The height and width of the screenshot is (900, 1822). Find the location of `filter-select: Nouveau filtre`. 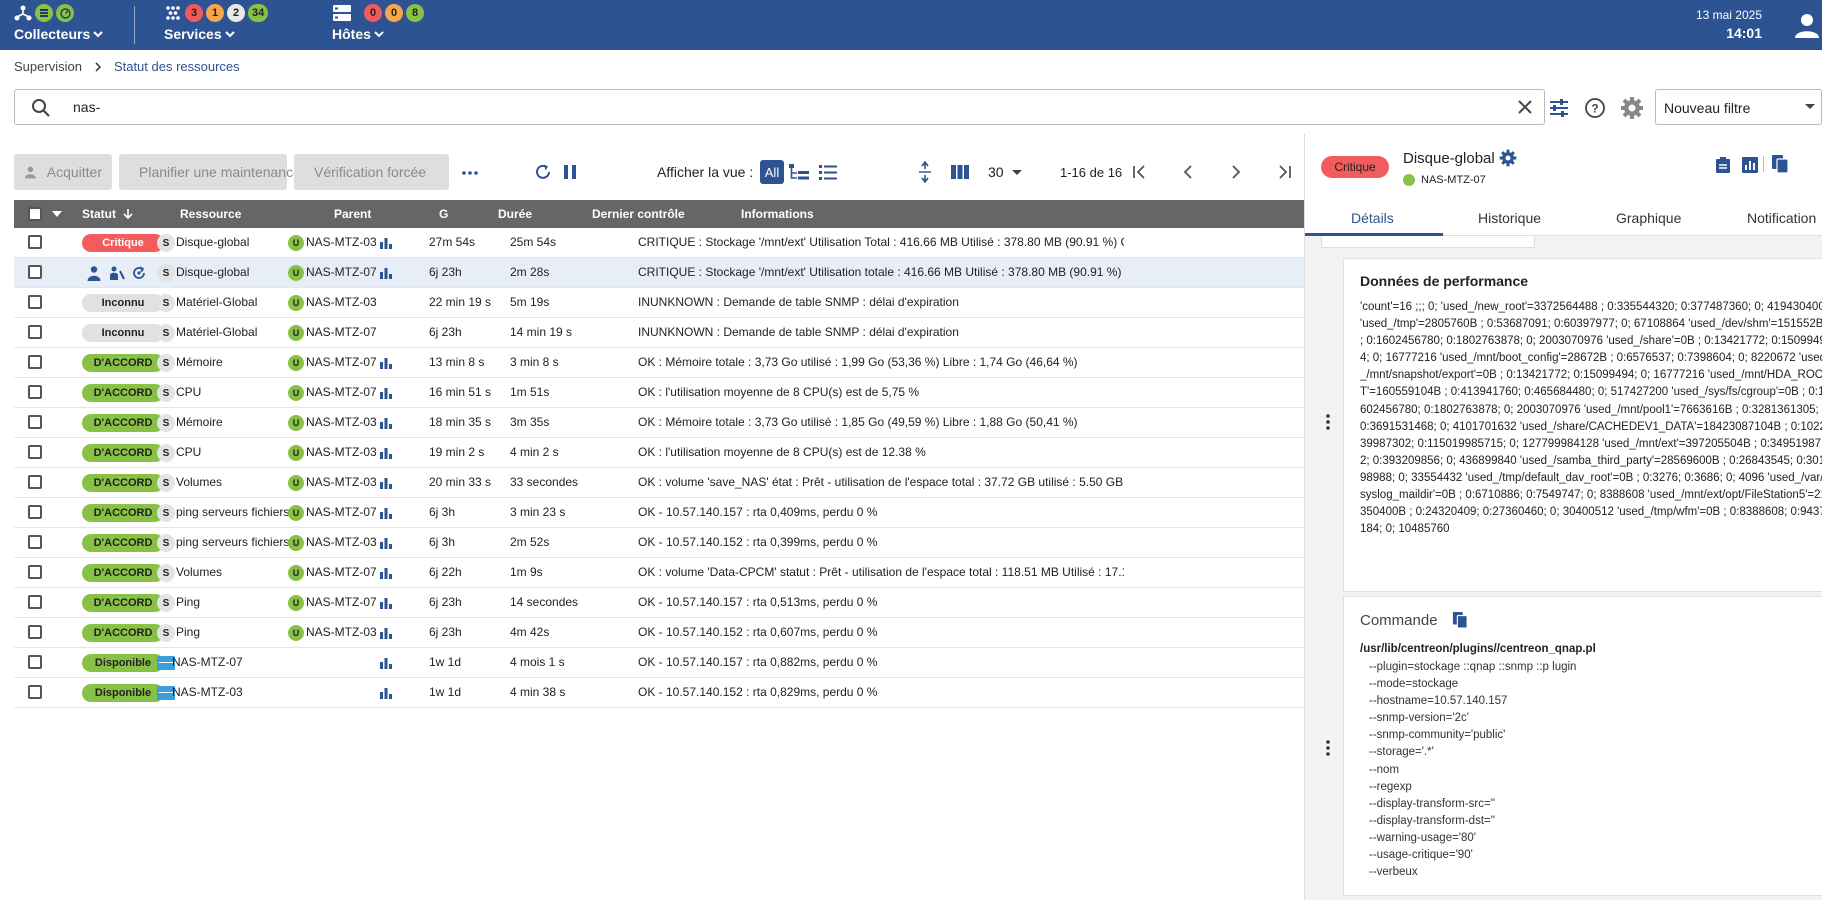

filter-select: Nouveau filtre is located at coordinates (1738, 107).